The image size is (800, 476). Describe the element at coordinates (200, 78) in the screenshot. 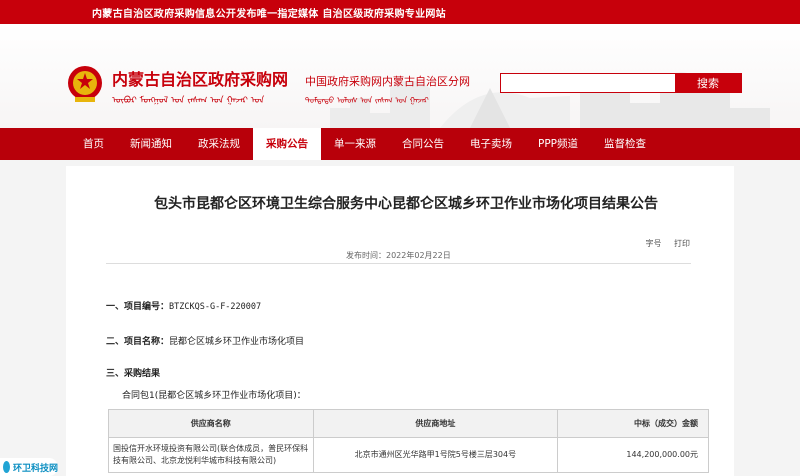

I see `site-title: 内蒙古自治区政府采购网` at that location.